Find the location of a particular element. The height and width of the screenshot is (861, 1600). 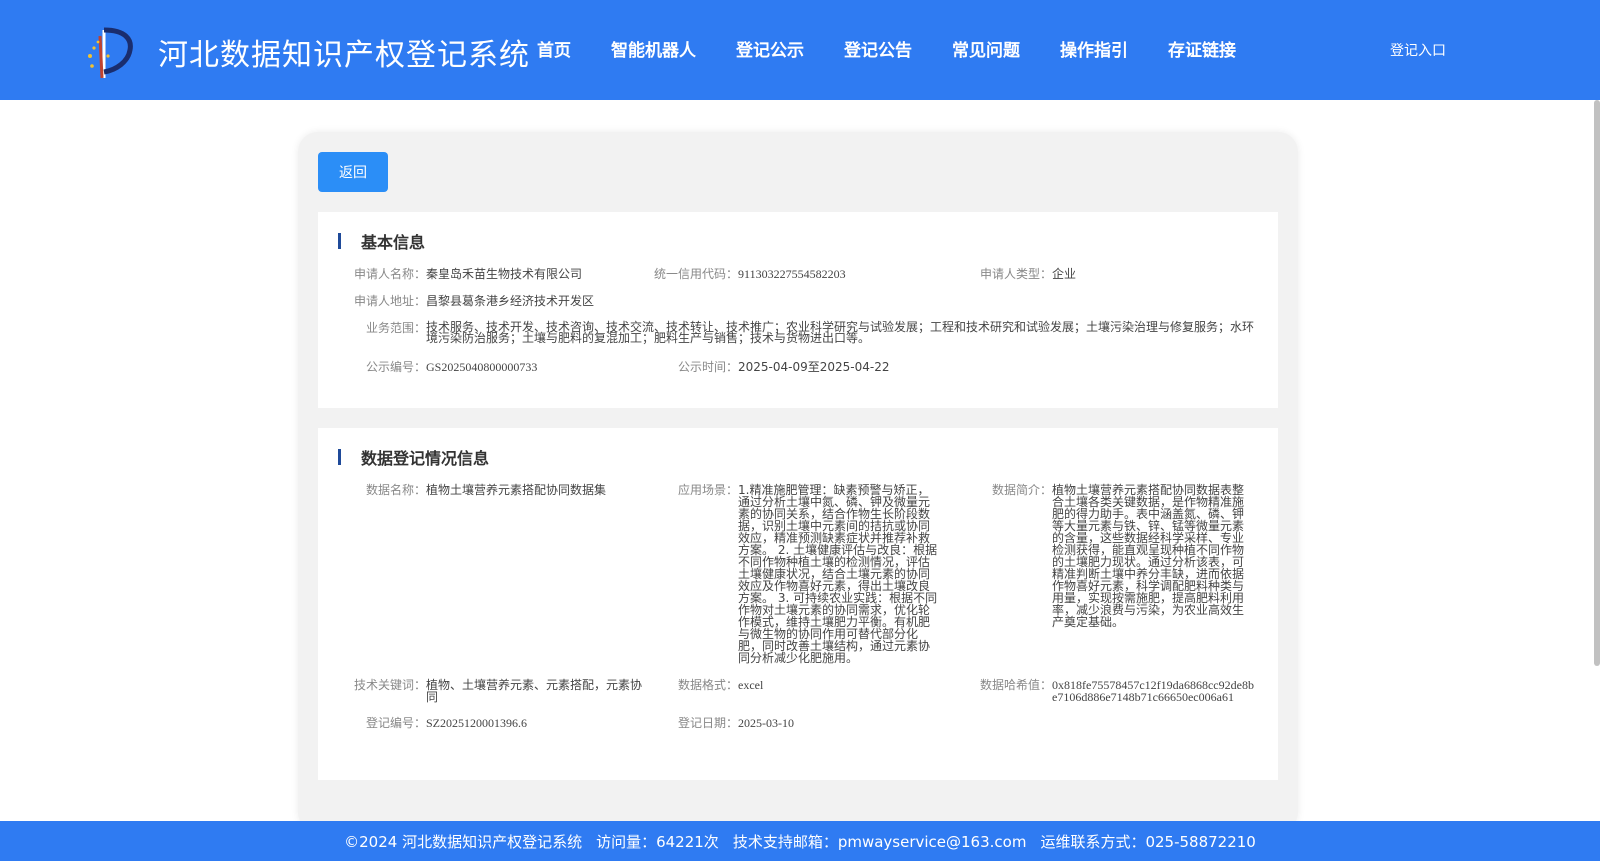

footer-phone: 运维联系方式：025-58872210 is located at coordinates (1148, 841).